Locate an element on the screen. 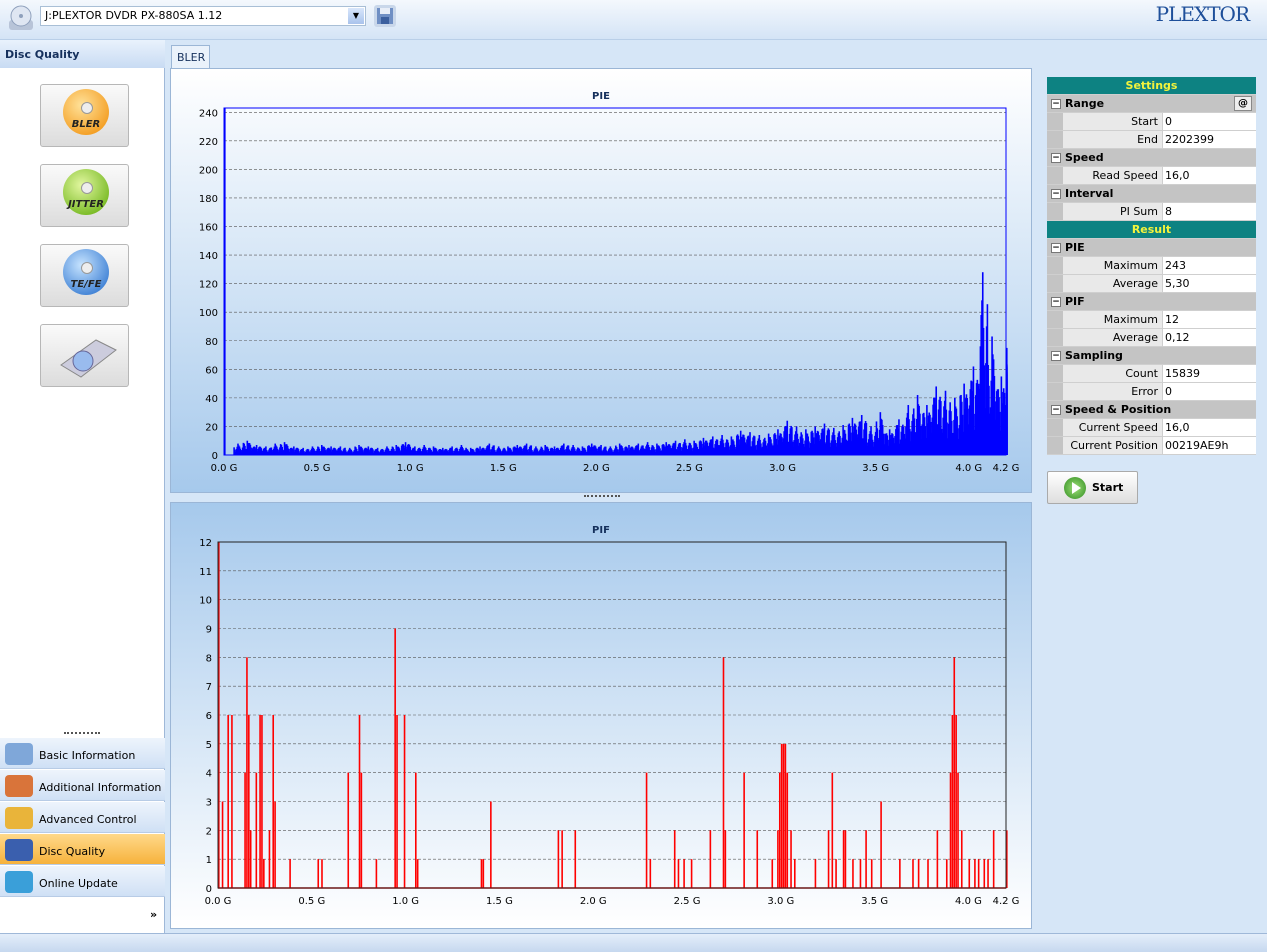  y-tick-label: 6 is located at coordinates (209, 716).